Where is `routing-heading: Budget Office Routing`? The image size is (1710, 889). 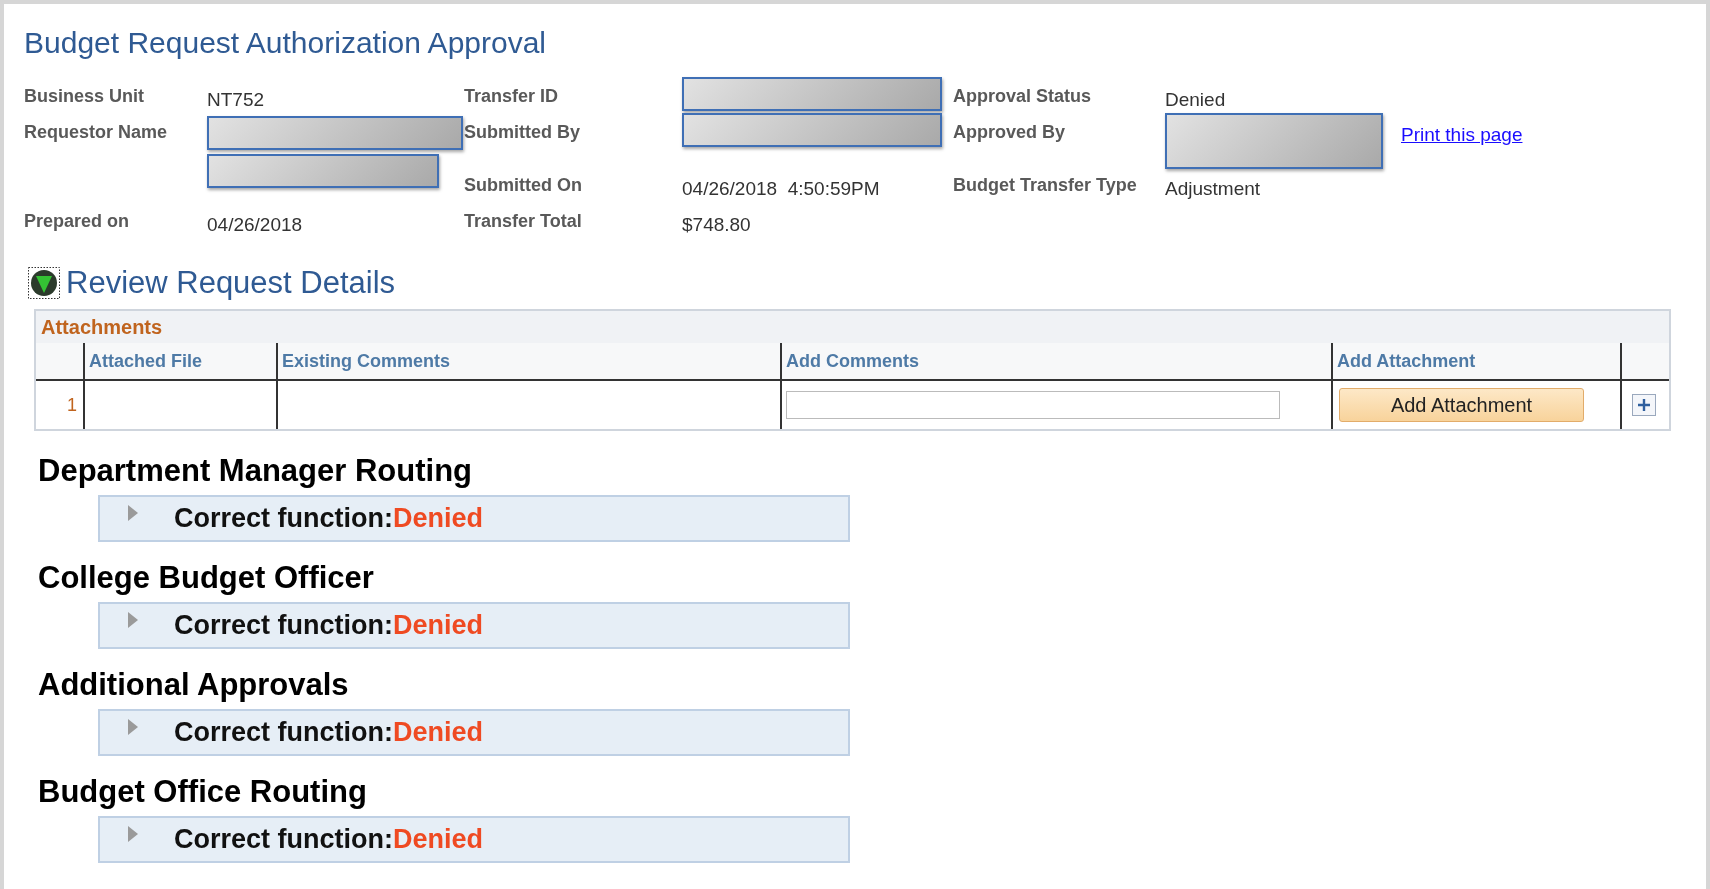
routing-heading: Budget Office Routing is located at coordinates (203, 792).